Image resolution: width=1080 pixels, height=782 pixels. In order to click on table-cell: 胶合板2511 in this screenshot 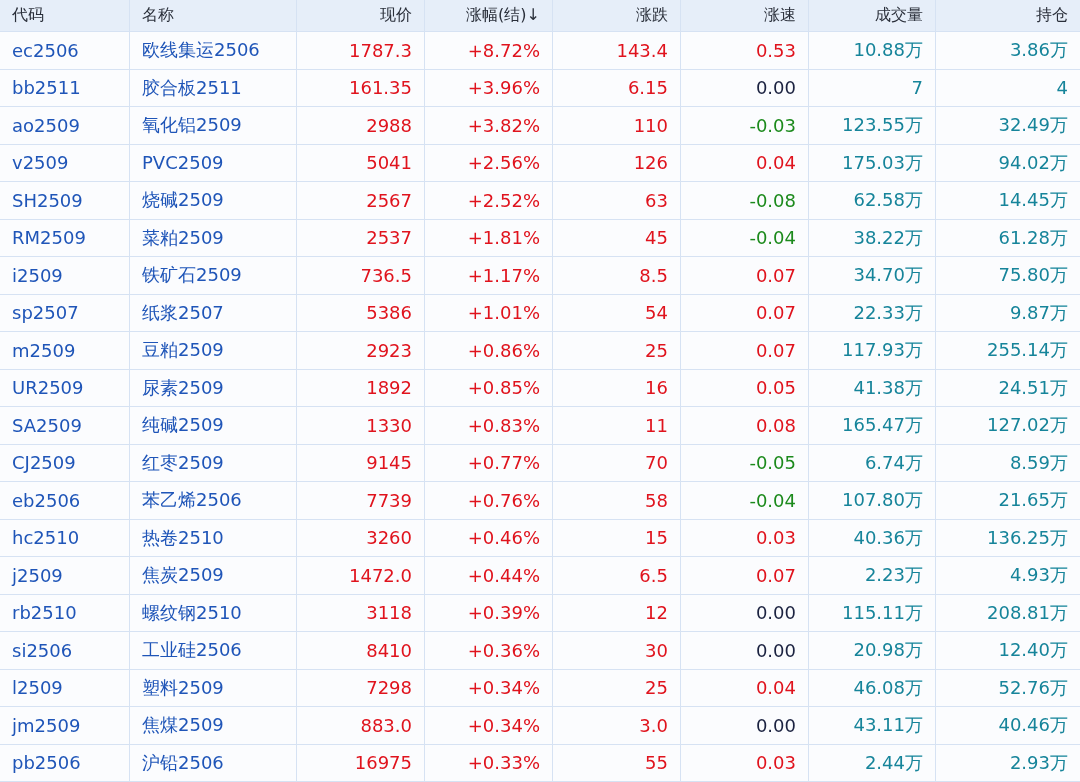, I will do `click(213, 87)`.